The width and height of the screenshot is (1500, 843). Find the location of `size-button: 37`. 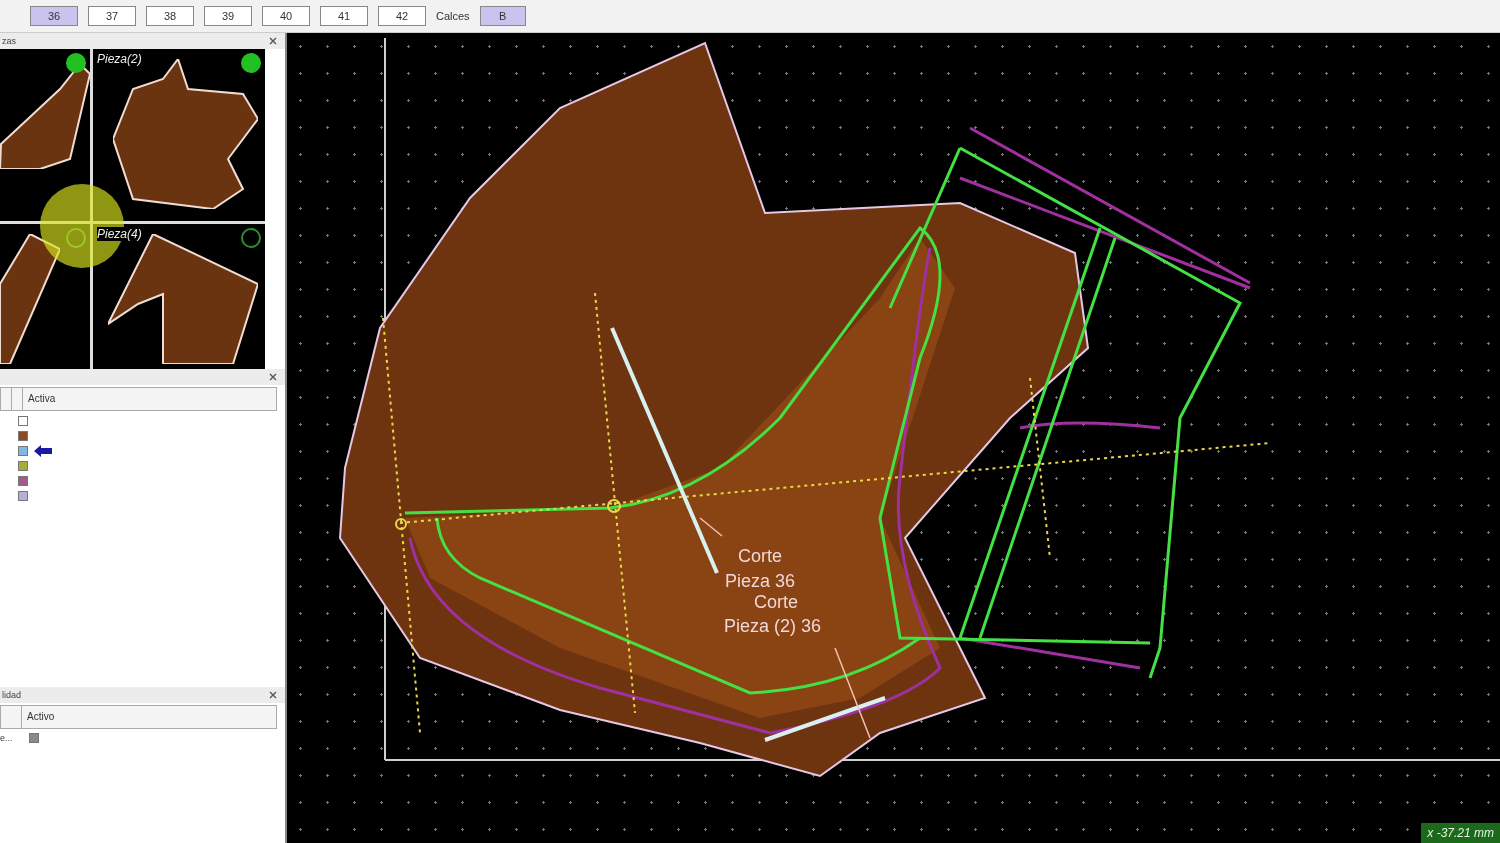

size-button: 37 is located at coordinates (112, 16).